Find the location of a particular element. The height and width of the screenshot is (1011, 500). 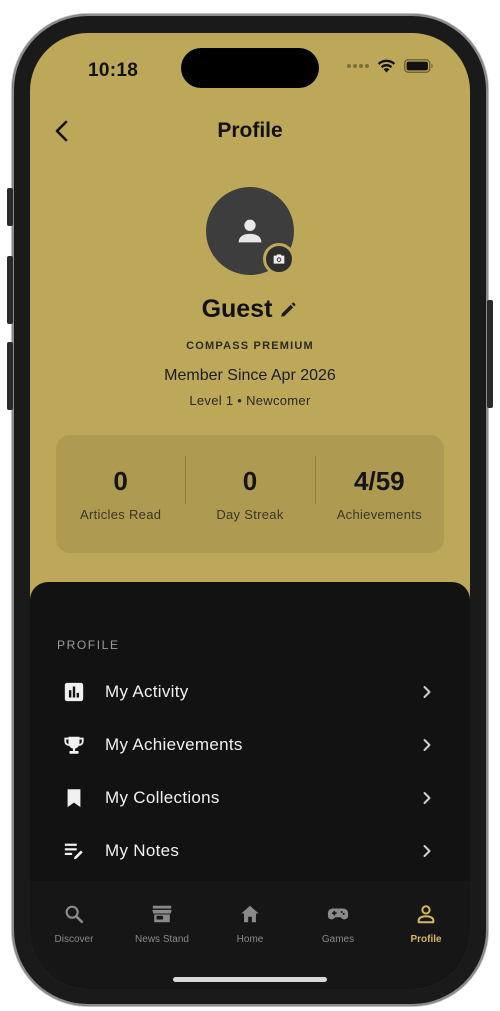

tab-news-stand: News Stand is located at coordinates (162, 935).